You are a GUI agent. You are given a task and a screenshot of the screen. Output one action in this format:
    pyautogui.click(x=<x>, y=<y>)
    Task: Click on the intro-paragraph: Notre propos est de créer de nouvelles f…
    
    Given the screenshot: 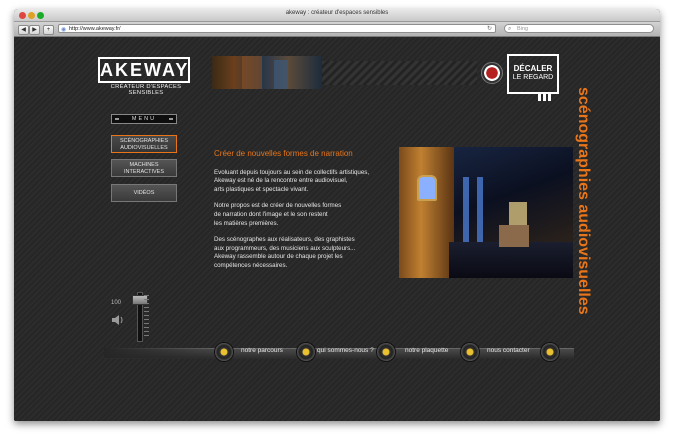 What is the action you would take?
    pyautogui.click(x=299, y=215)
    